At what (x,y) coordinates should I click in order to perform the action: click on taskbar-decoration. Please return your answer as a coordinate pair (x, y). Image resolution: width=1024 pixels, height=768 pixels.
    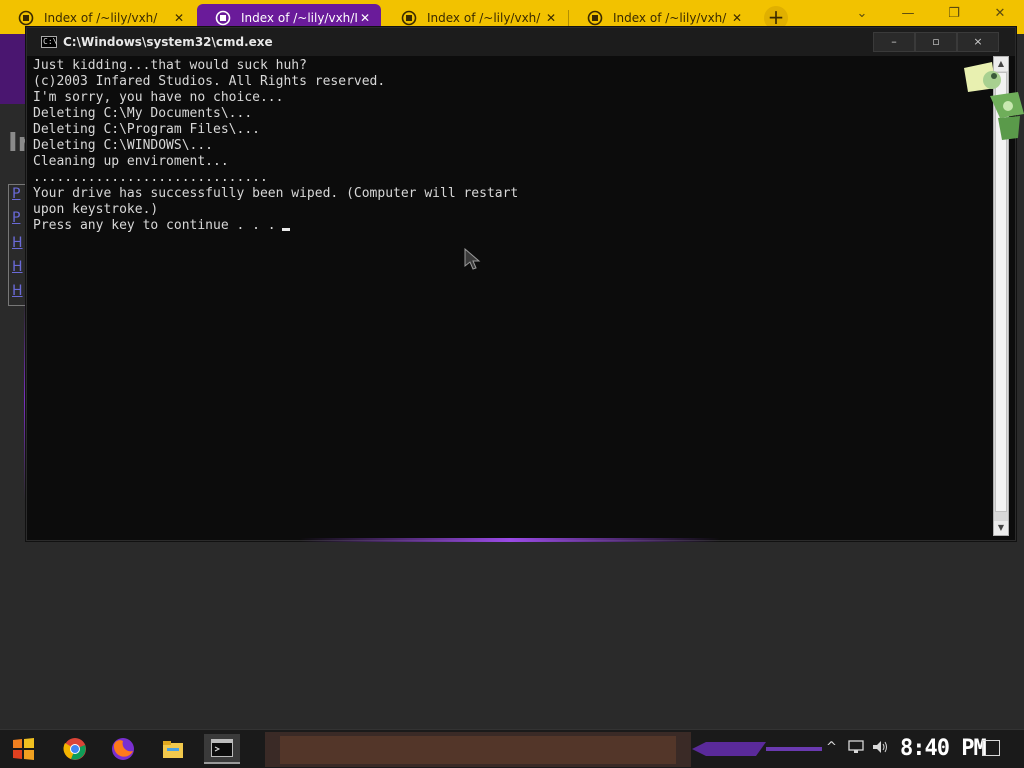
    Looking at the image, I should click on (757, 749).